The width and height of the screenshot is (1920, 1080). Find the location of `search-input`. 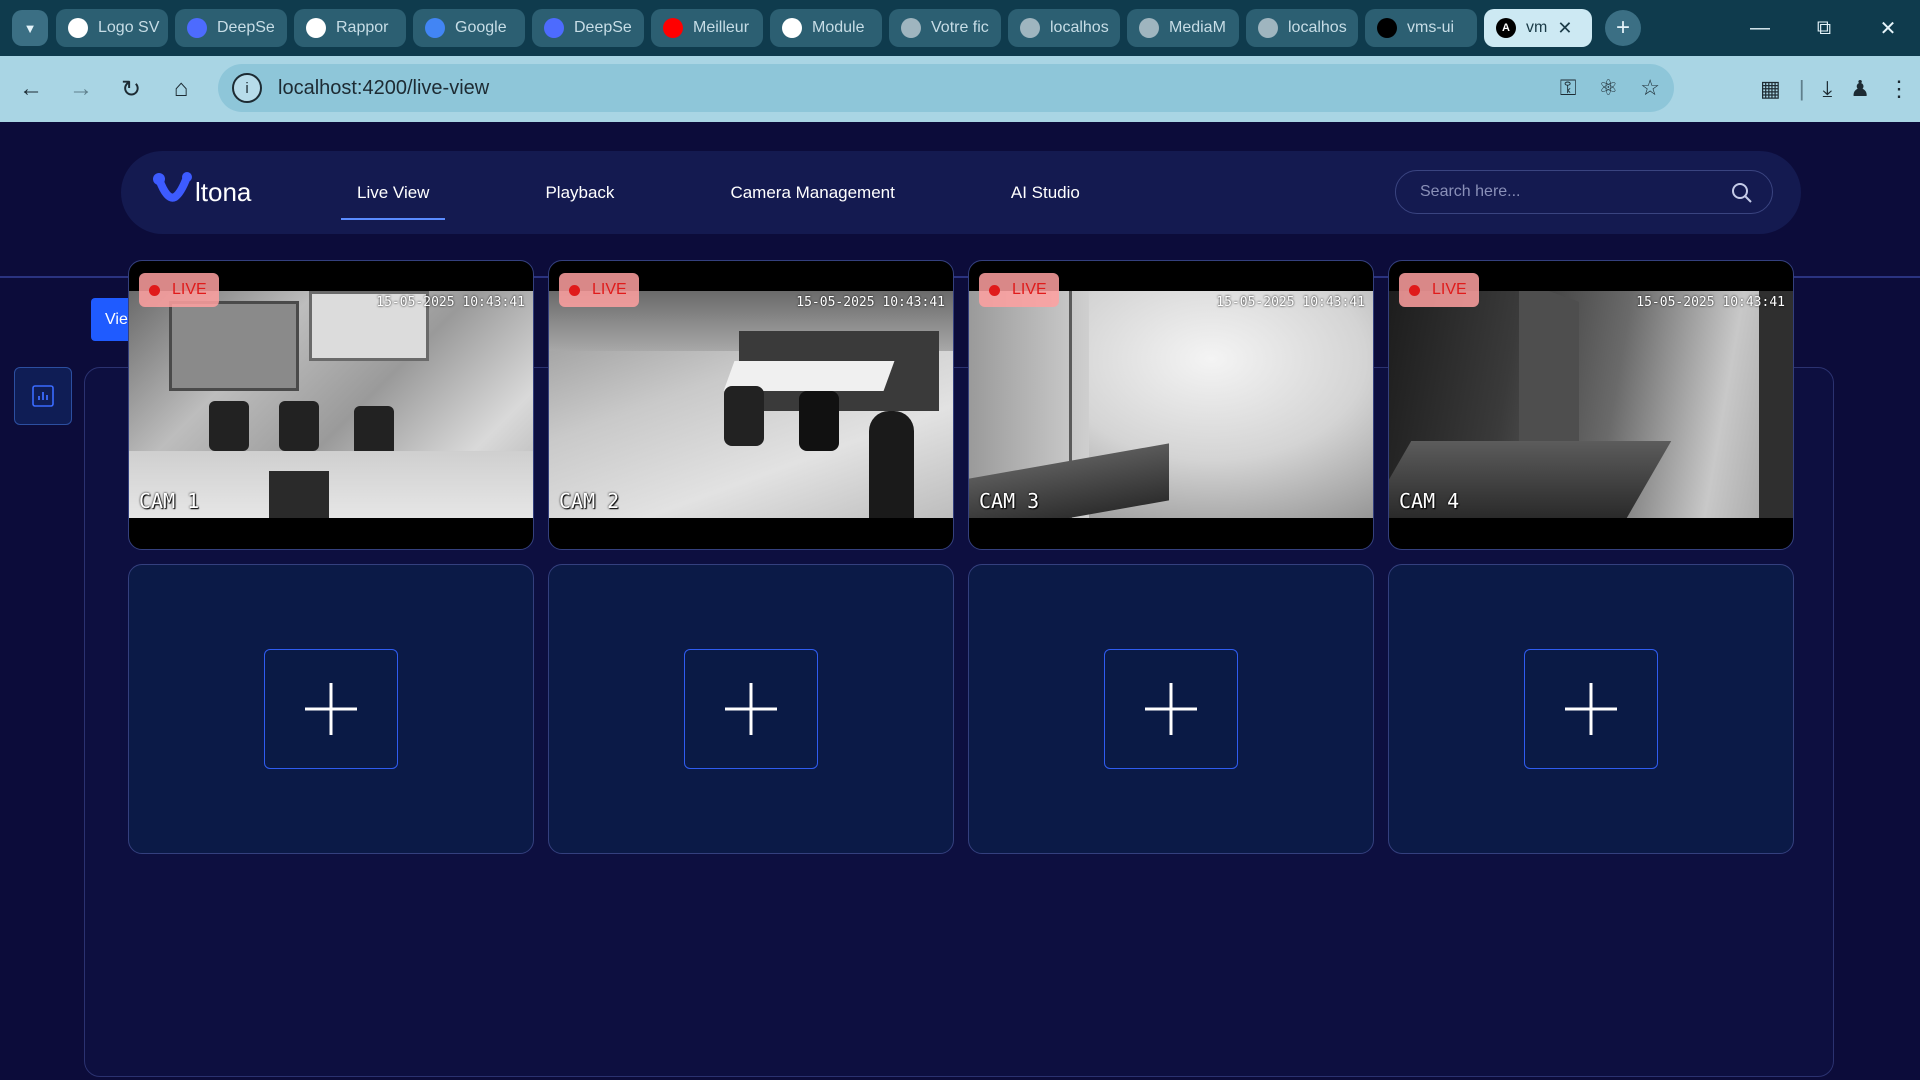

search-input is located at coordinates (1568, 192).